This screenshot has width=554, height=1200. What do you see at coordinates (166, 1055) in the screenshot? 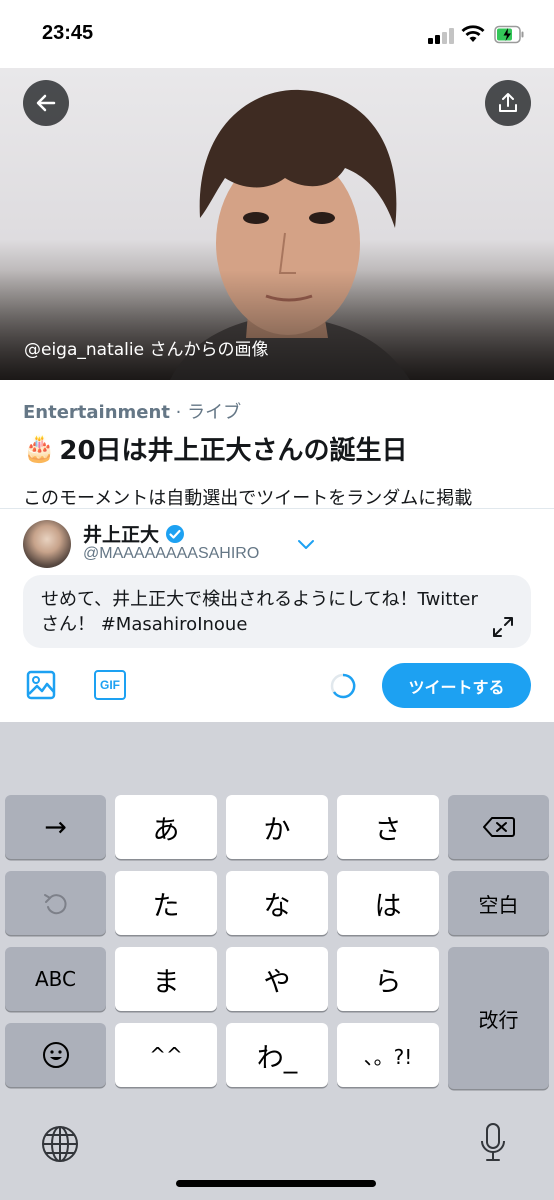
I see `key-caret: ^^` at bounding box center [166, 1055].